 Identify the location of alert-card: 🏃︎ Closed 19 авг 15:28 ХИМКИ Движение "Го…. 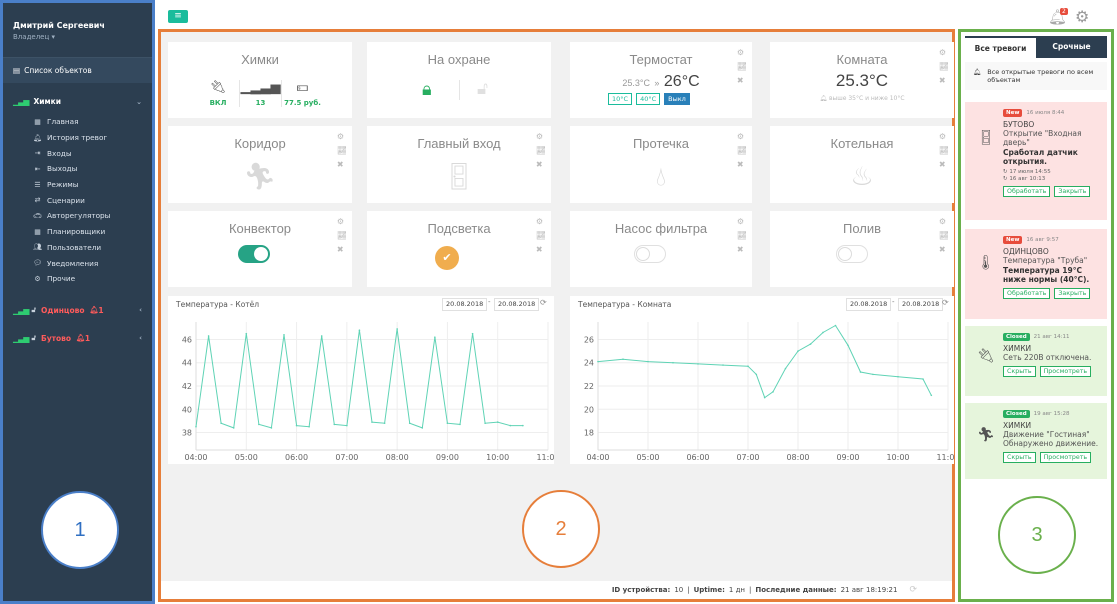
(1036, 441).